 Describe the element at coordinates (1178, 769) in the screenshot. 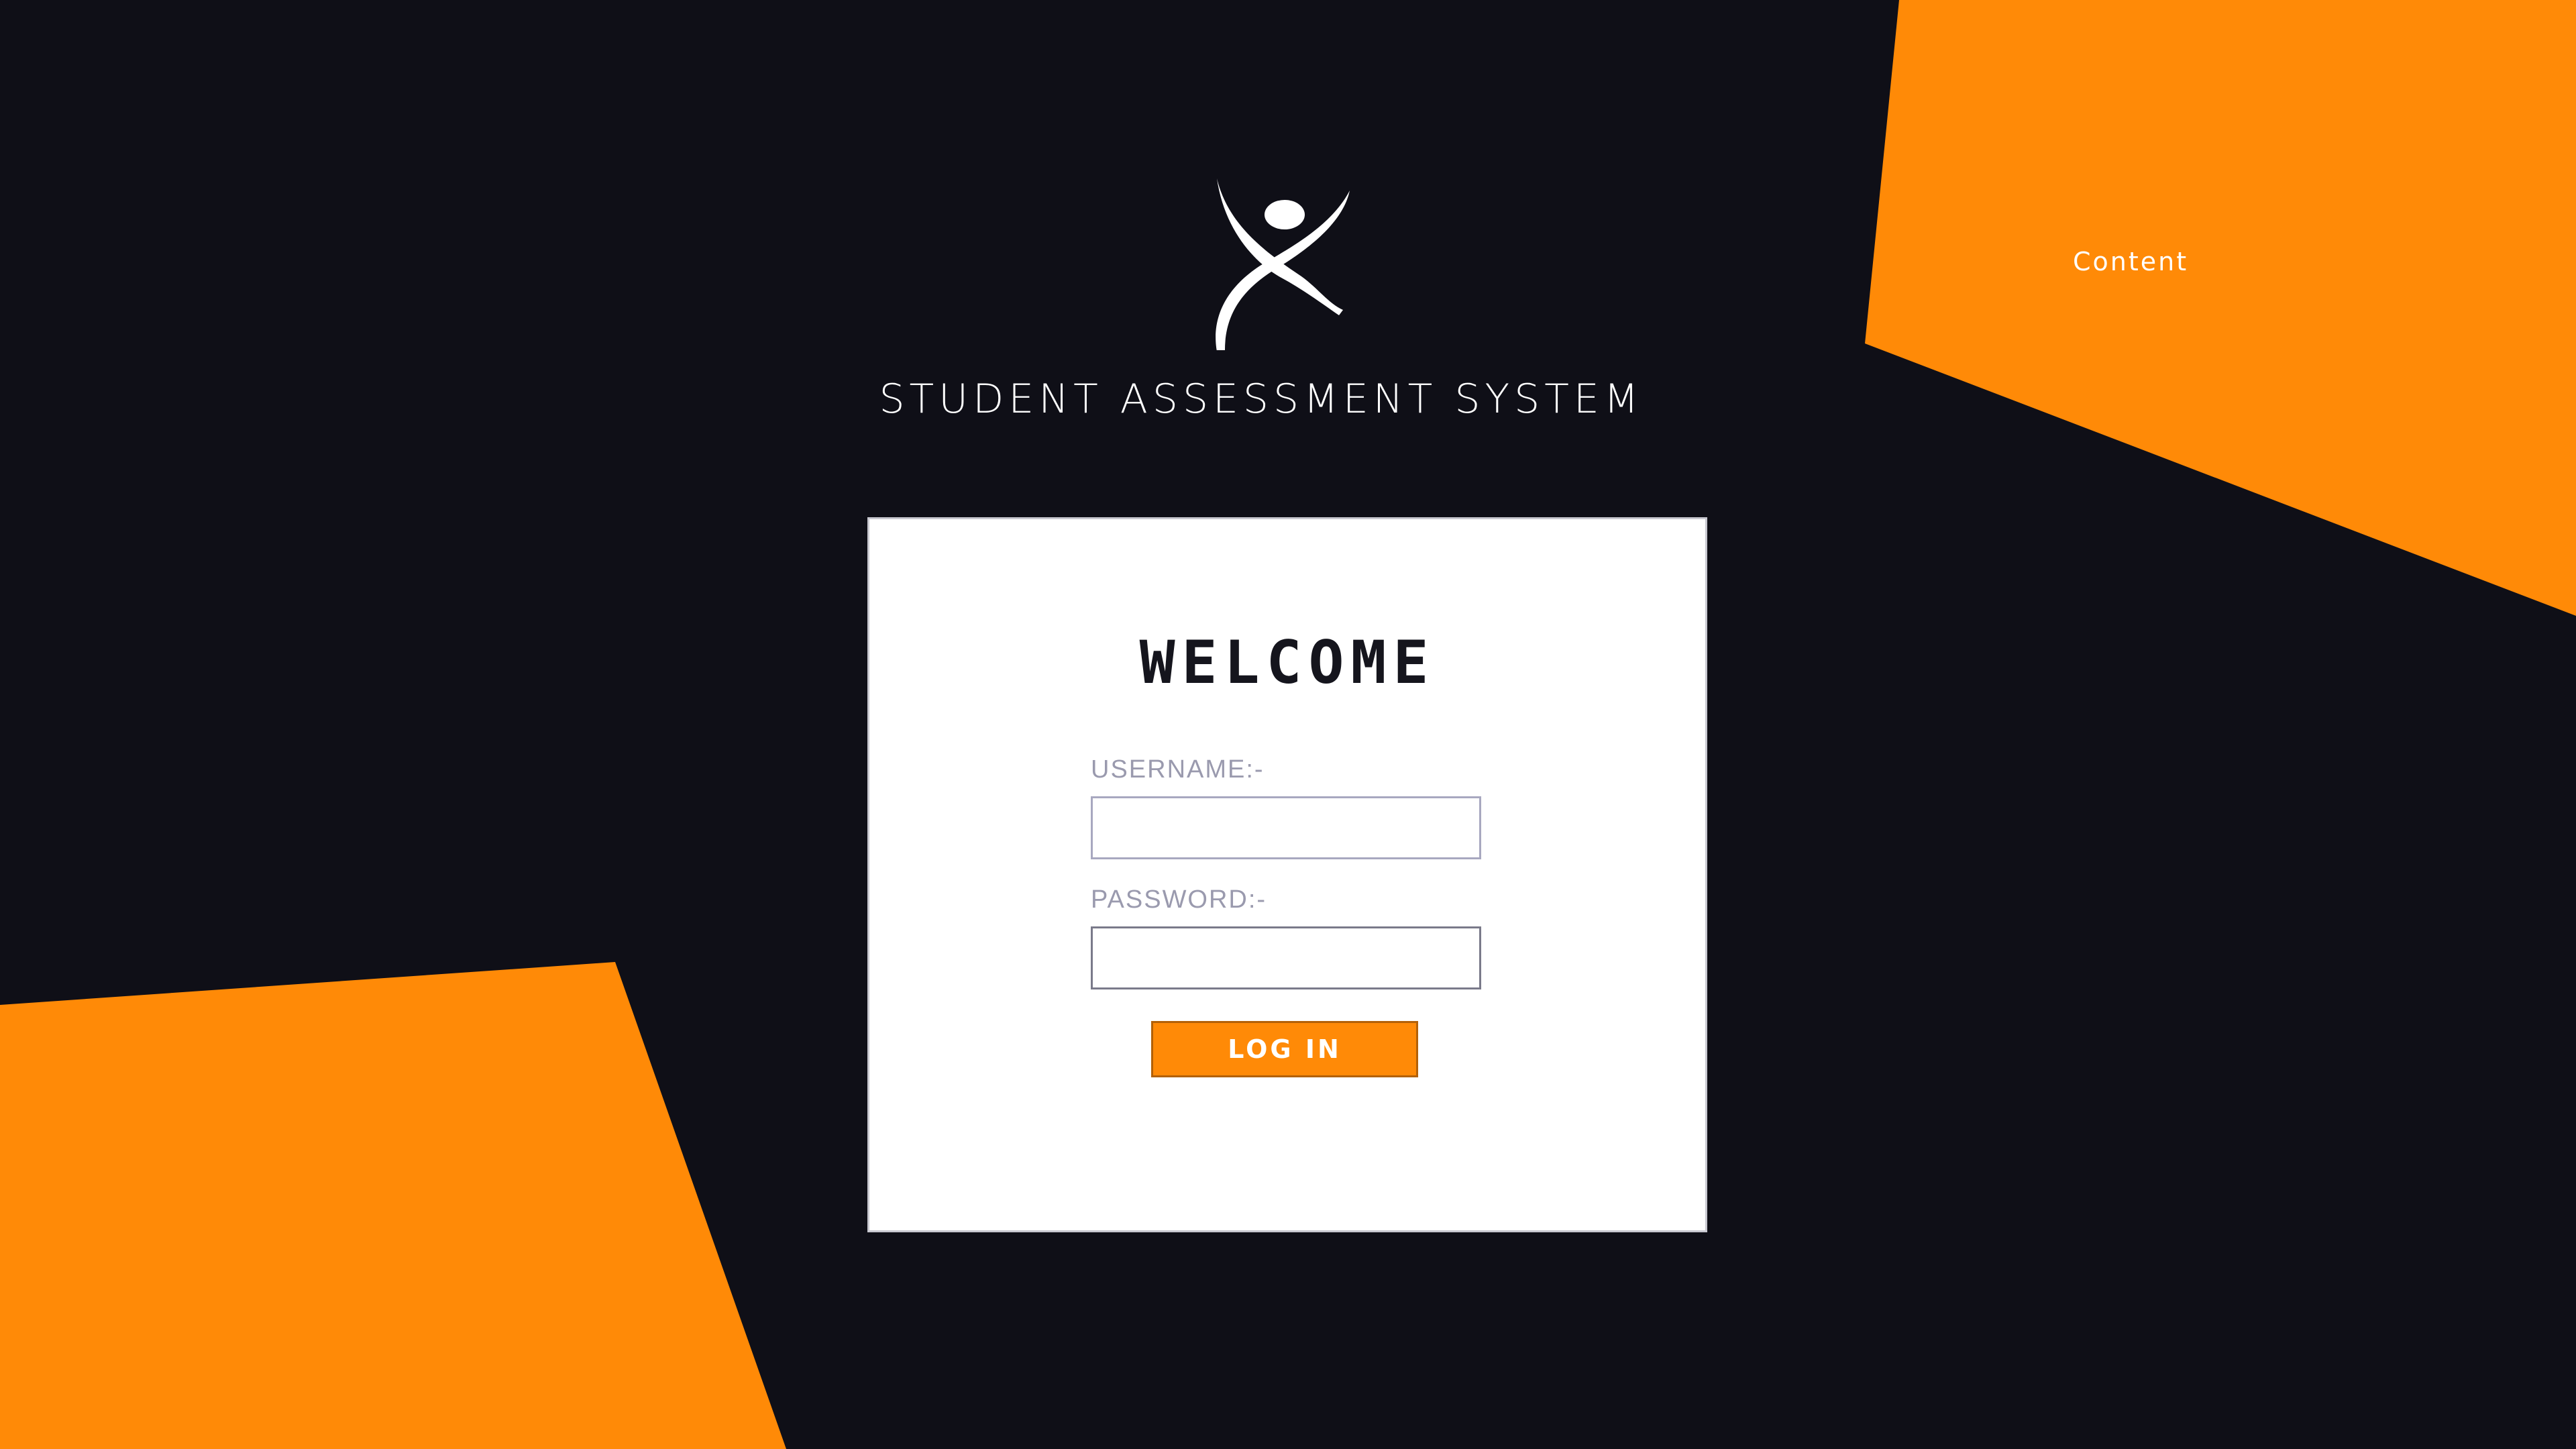

I see `username-label: USERNAME:-` at that location.